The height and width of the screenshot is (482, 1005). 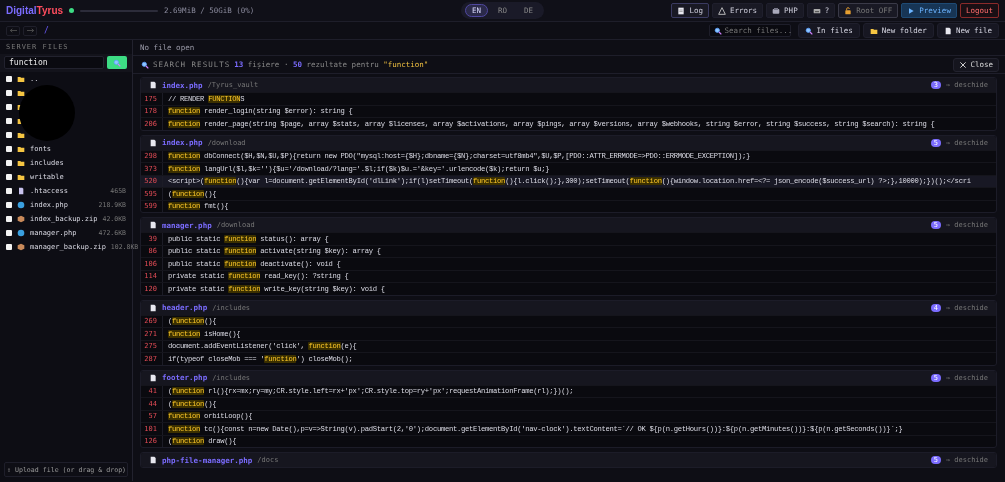 I want to click on logo: DigitalTyrus, so click(x=35, y=10).